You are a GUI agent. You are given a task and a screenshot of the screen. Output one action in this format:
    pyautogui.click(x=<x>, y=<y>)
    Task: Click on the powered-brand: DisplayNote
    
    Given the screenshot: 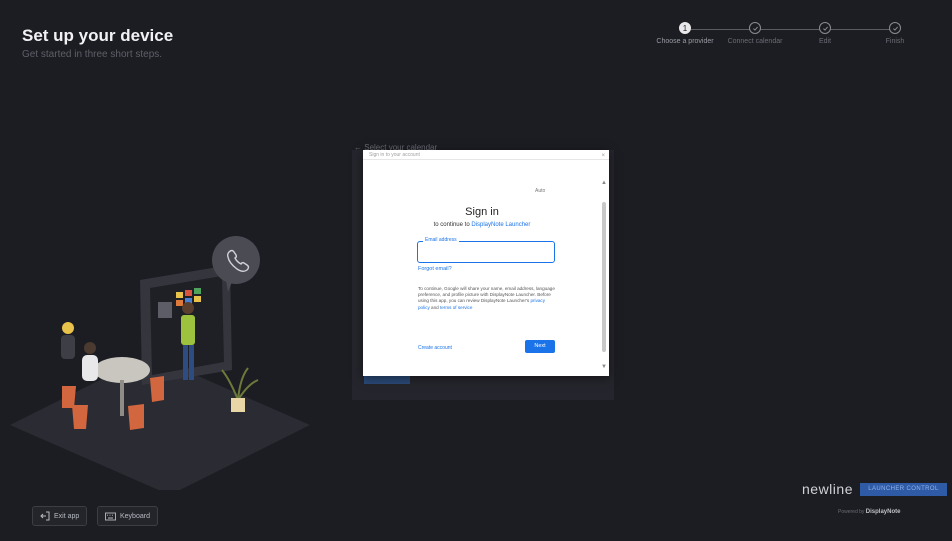 What is the action you would take?
    pyautogui.click(x=883, y=512)
    